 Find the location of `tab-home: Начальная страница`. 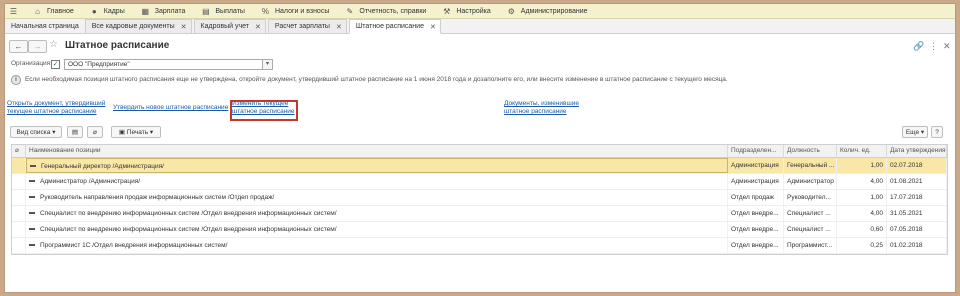

tab-home: Начальная страница is located at coordinates (45, 26).